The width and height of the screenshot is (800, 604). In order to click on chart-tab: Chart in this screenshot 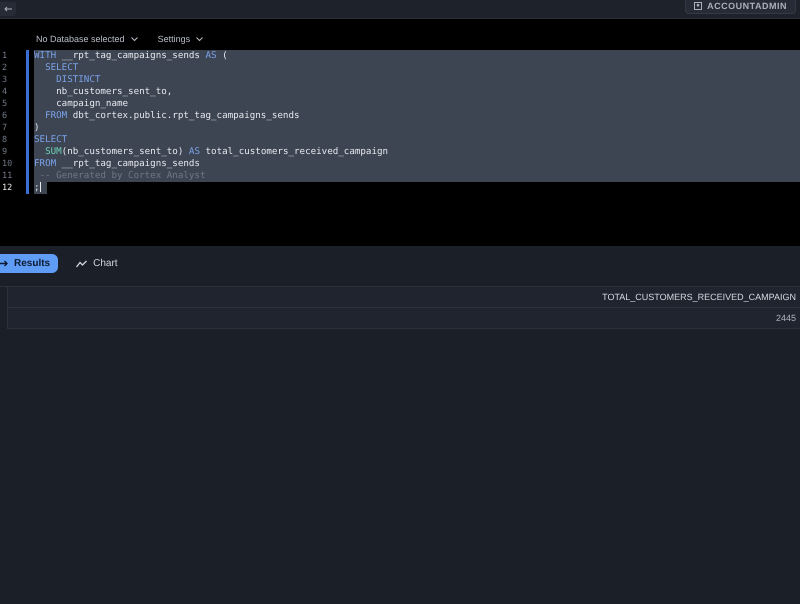, I will do `click(97, 263)`.